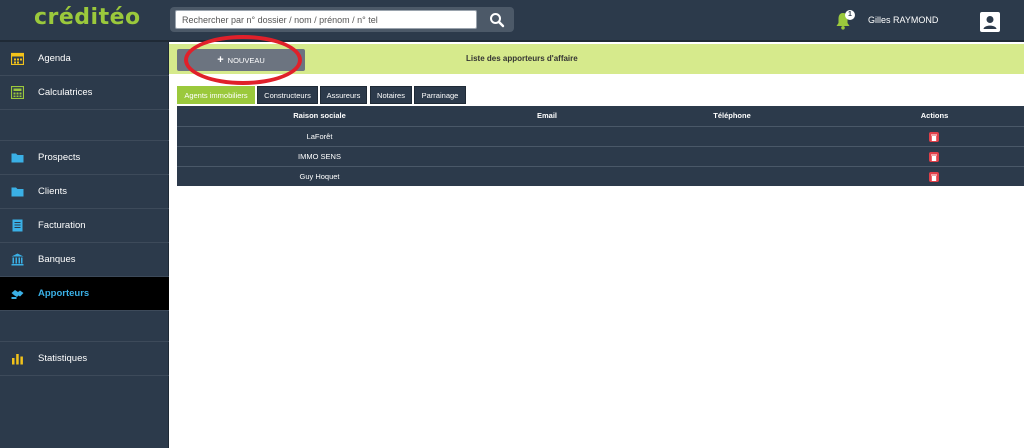 The image size is (1024, 448). Describe the element at coordinates (17, 58) in the screenshot. I see `calendar-icon` at that location.